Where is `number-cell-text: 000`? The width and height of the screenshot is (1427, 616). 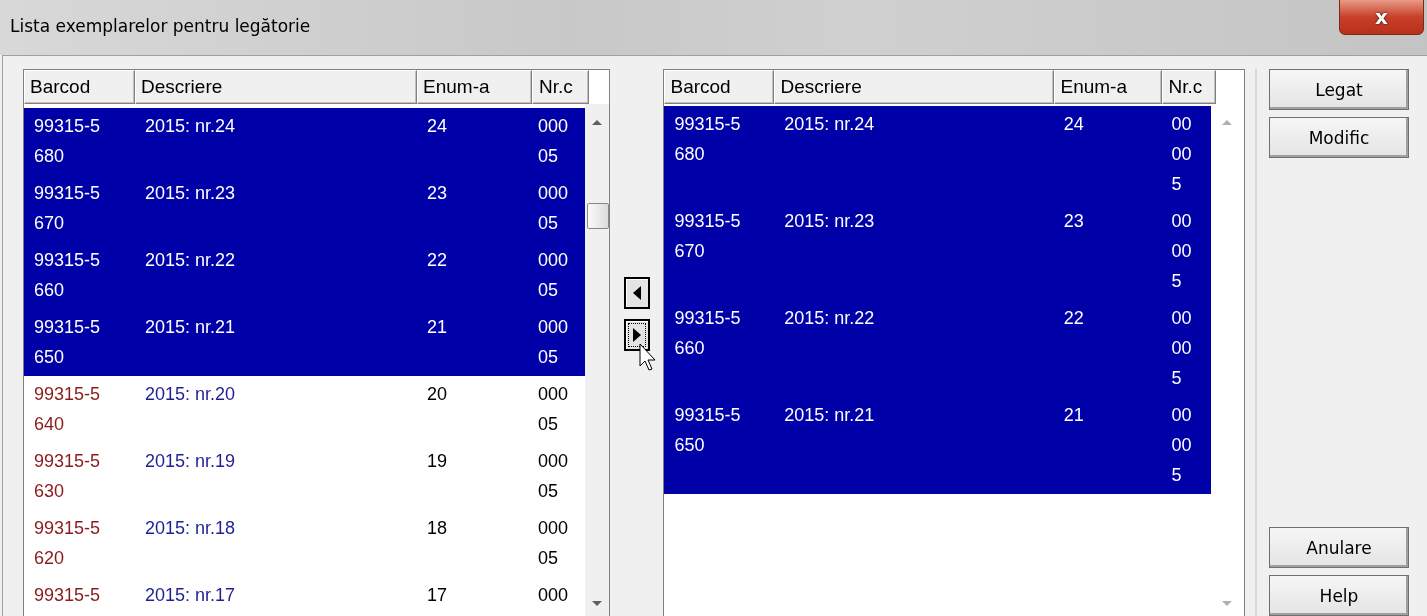 number-cell-text: 000 is located at coordinates (553, 595).